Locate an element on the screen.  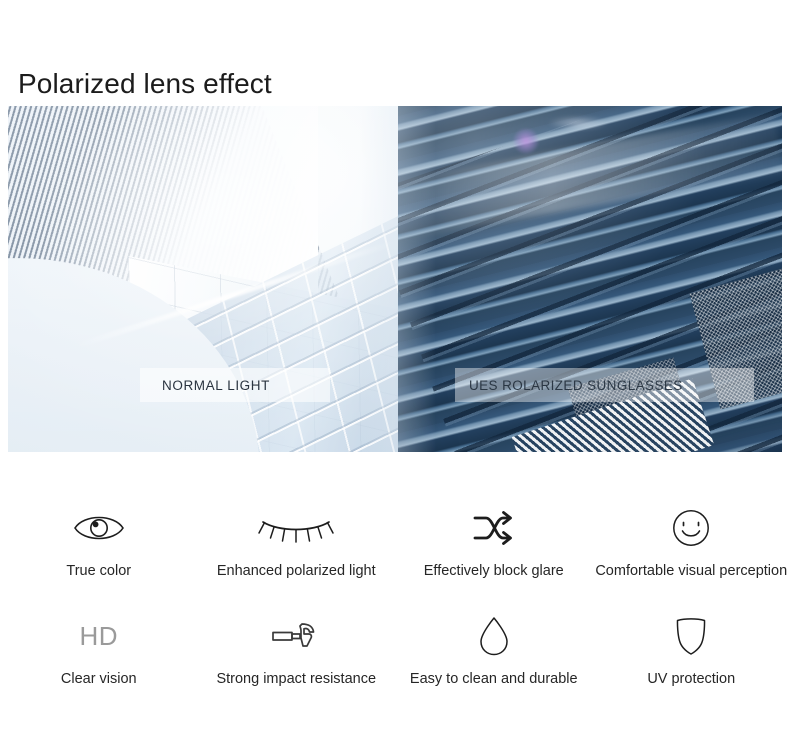
normal-light-caption-plate: NORMAL LIGHT is located at coordinates (235, 385).